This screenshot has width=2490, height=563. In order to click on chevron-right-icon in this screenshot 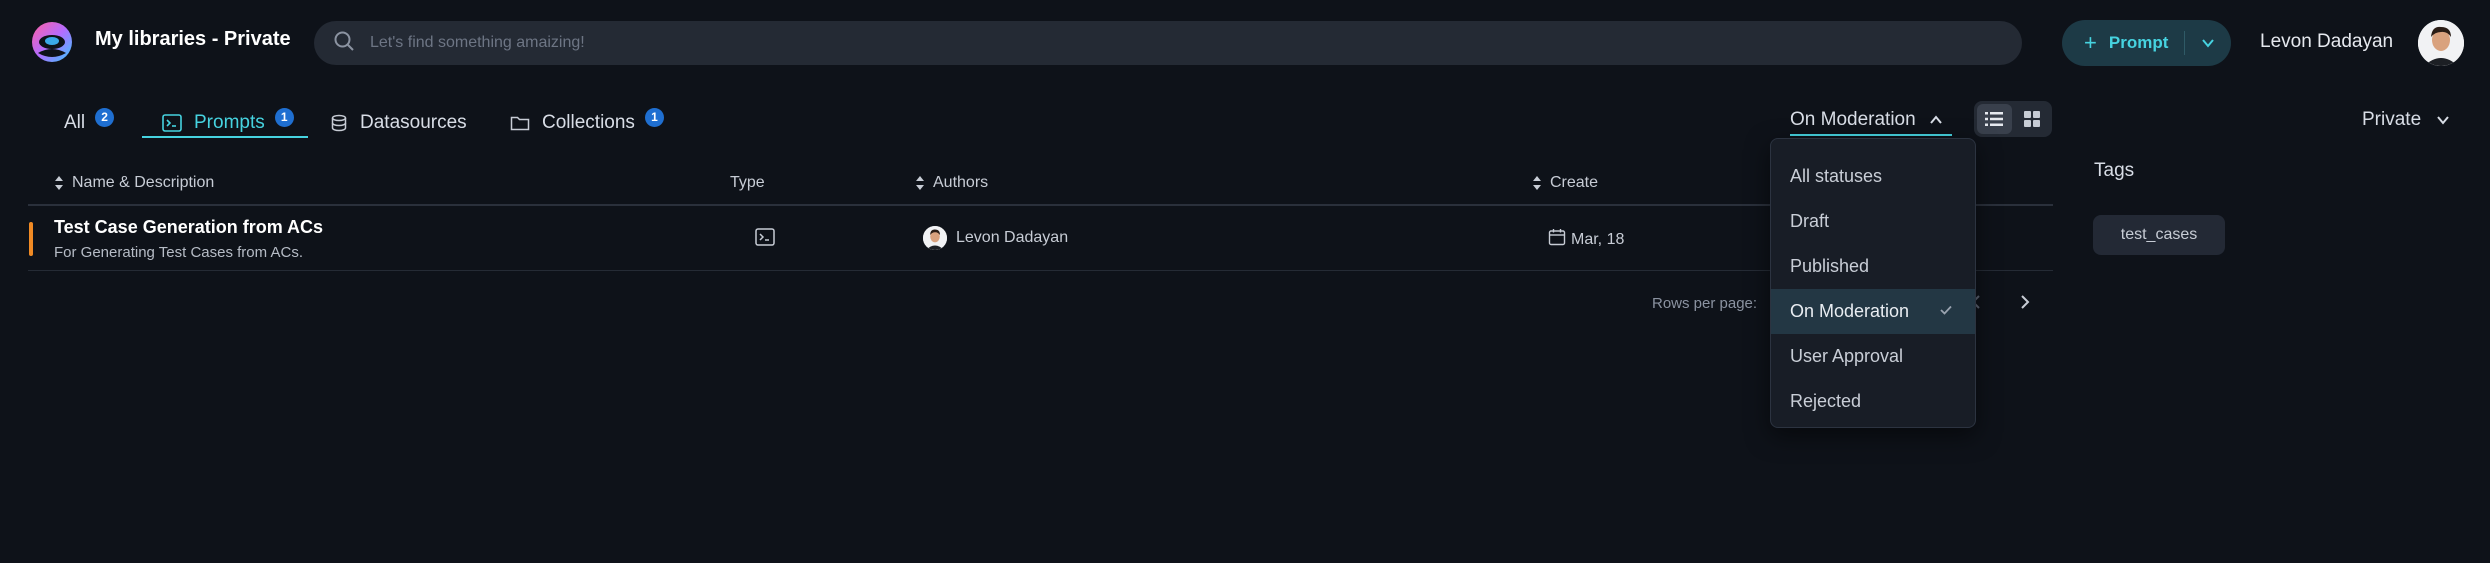, I will do `click(2025, 302)`.